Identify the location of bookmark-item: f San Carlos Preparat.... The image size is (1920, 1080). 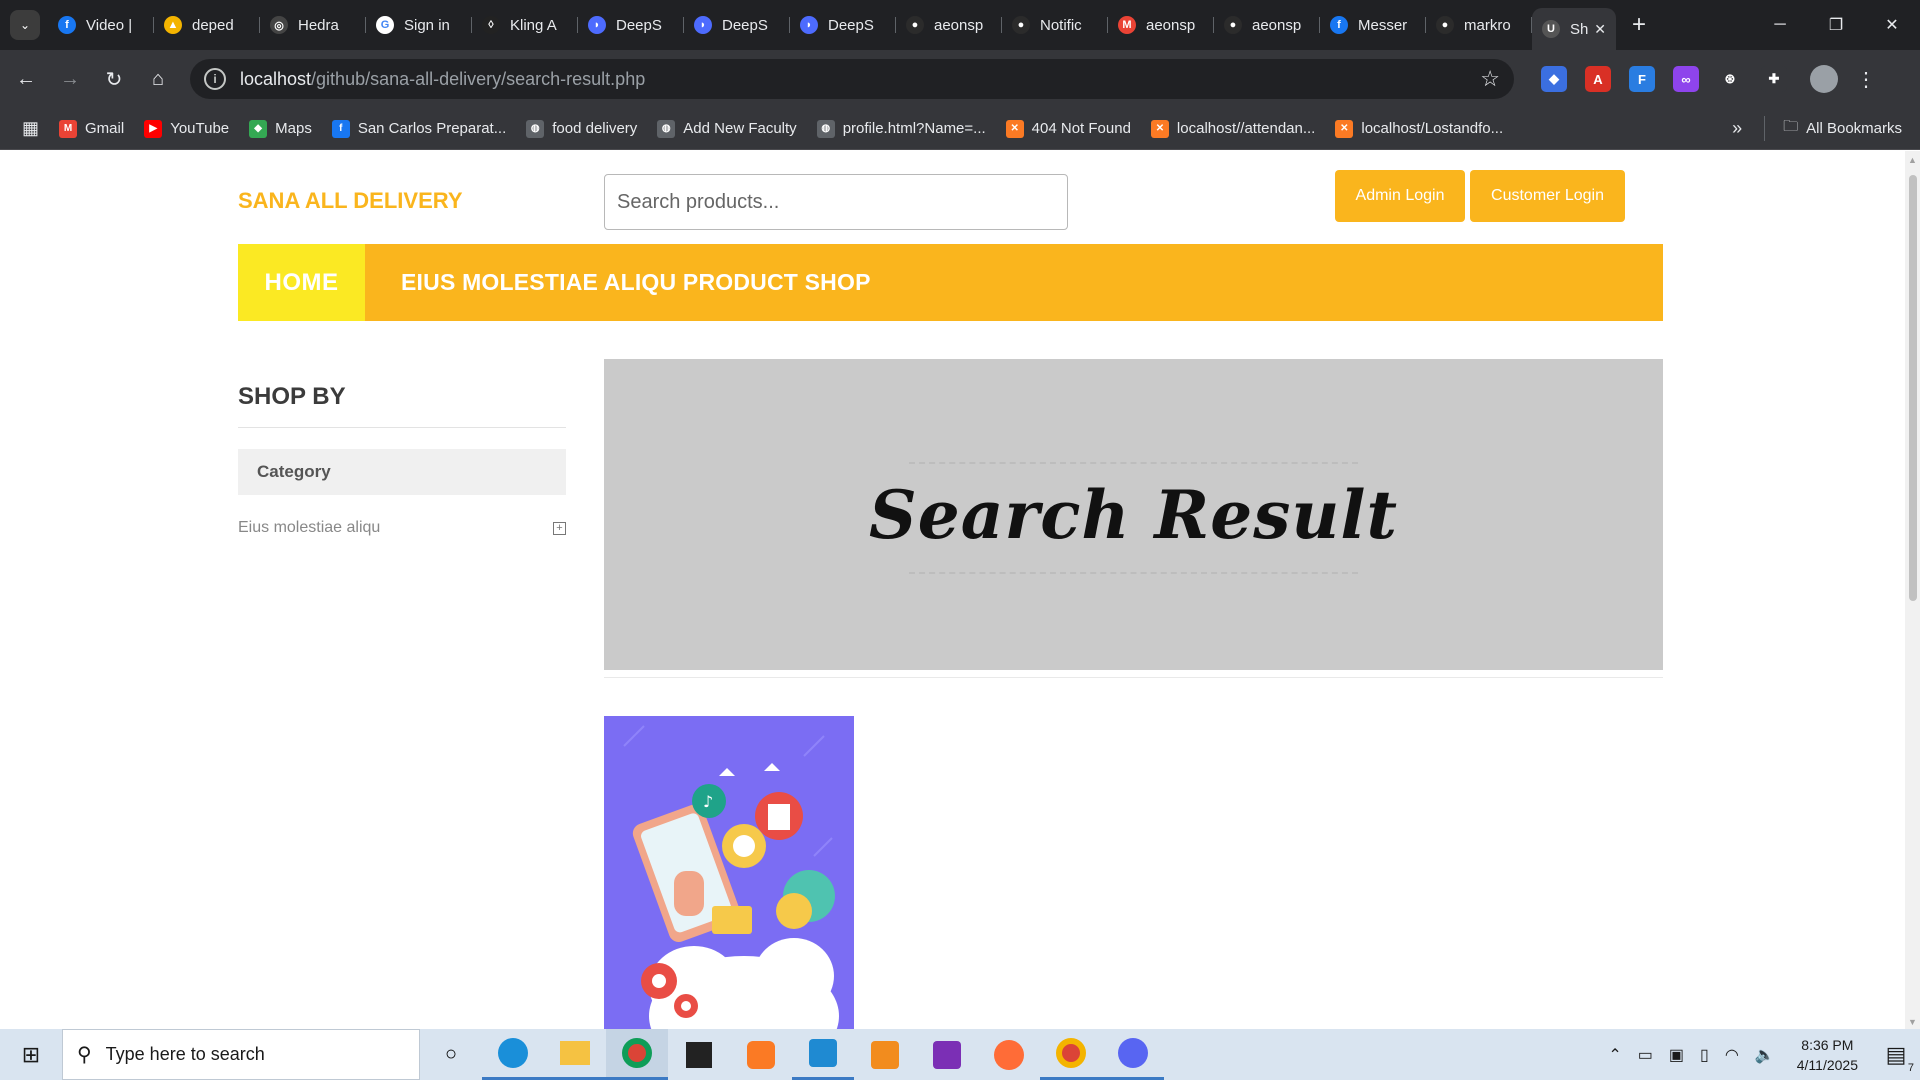
(419, 128).